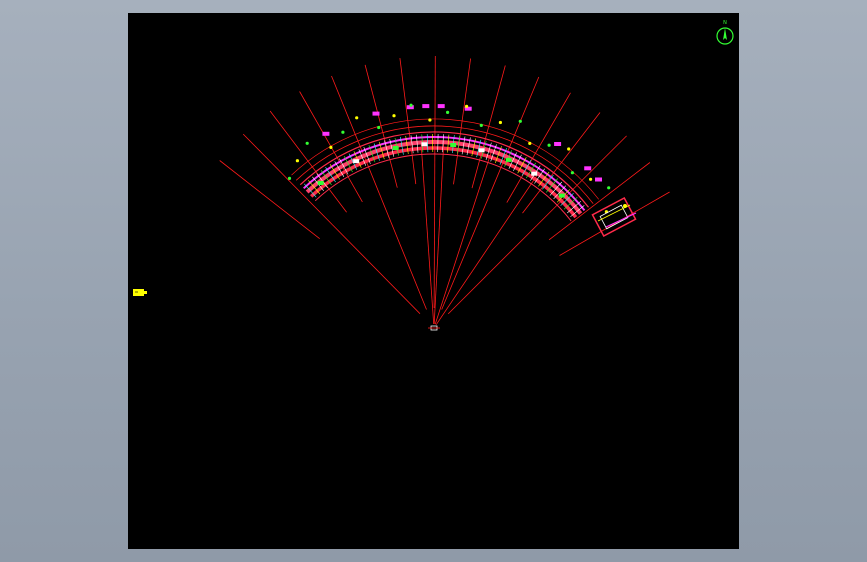 The width and height of the screenshot is (867, 562). Describe the element at coordinates (434, 328) in the screenshot. I see `arc-center-point` at that location.